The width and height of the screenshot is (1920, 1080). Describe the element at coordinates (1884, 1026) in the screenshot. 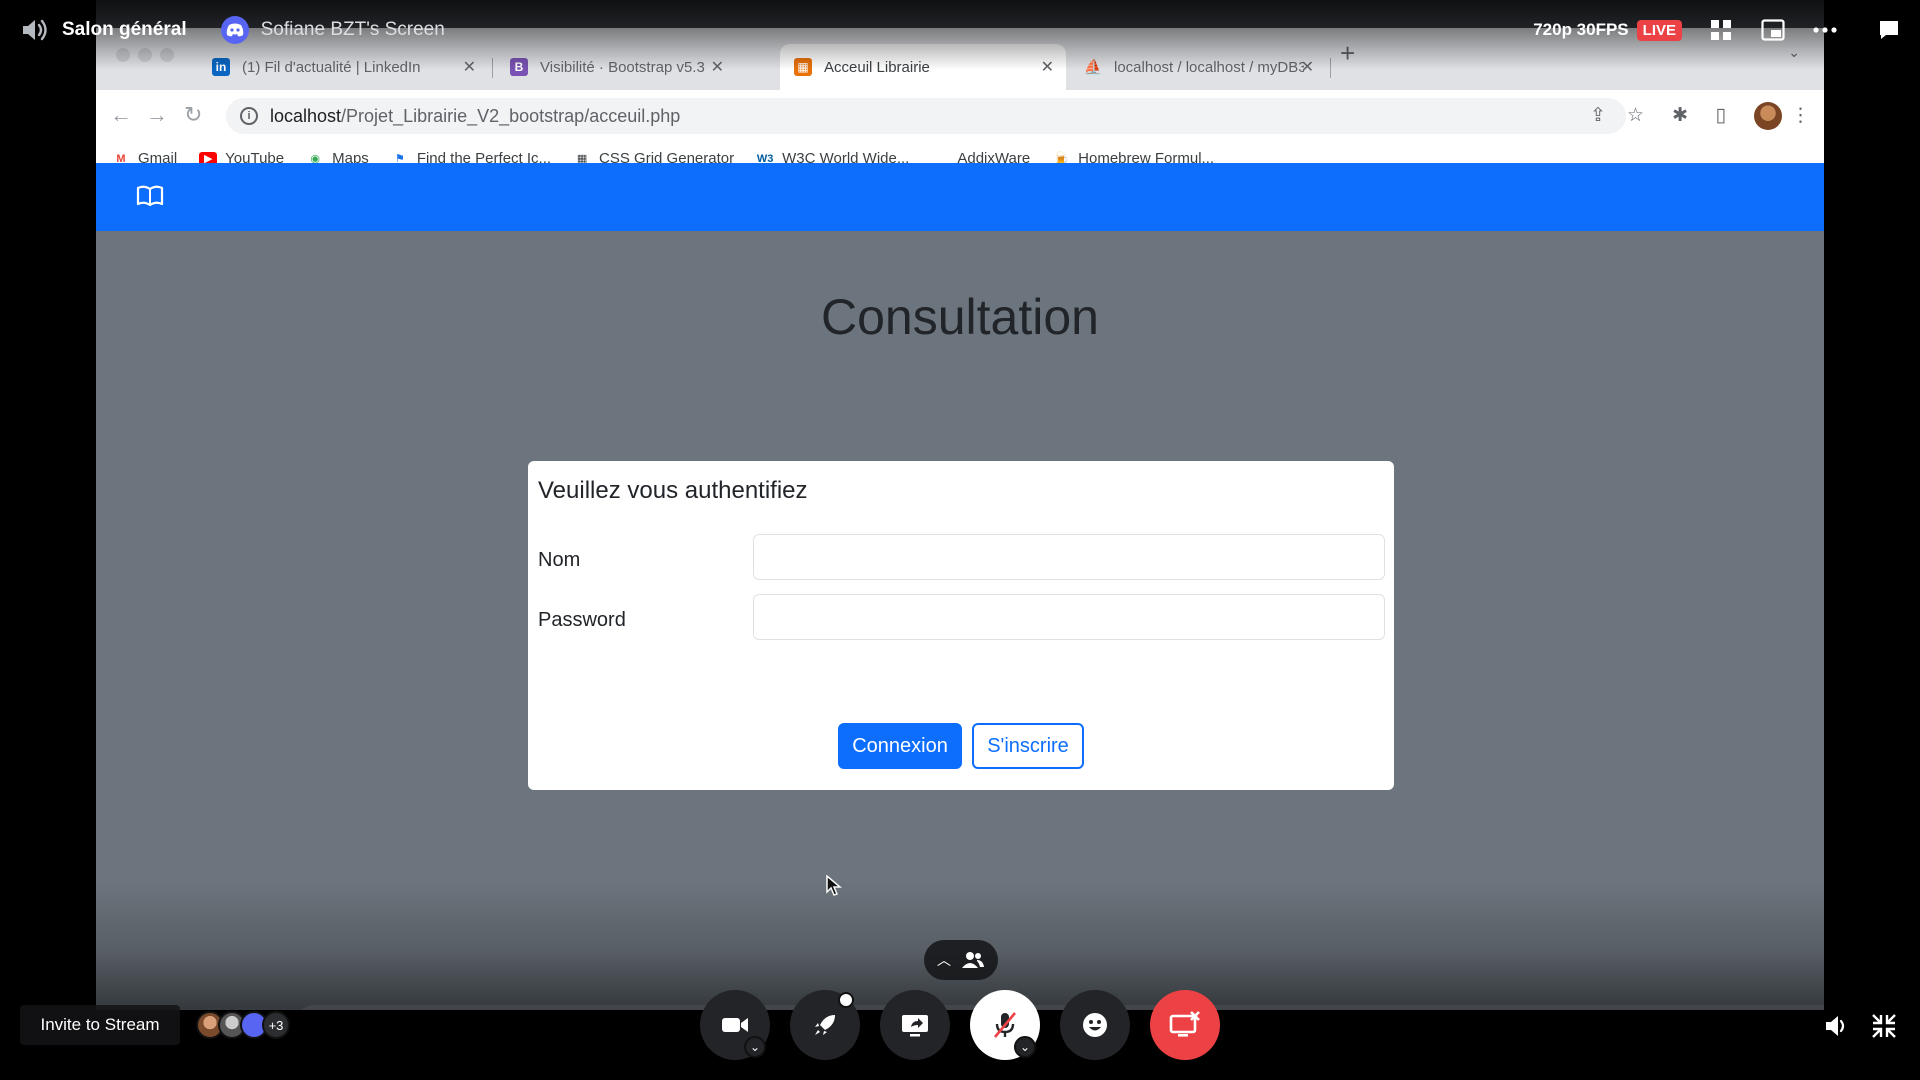

I see `exit-fullscreen-icon` at that location.